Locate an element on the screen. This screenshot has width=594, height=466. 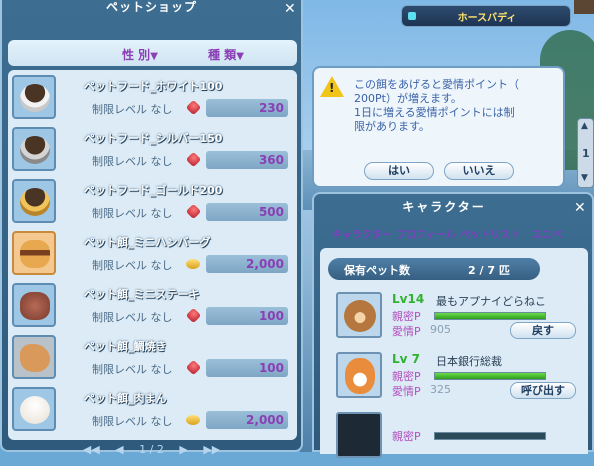
item-price: 500 is located at coordinates (247, 212).